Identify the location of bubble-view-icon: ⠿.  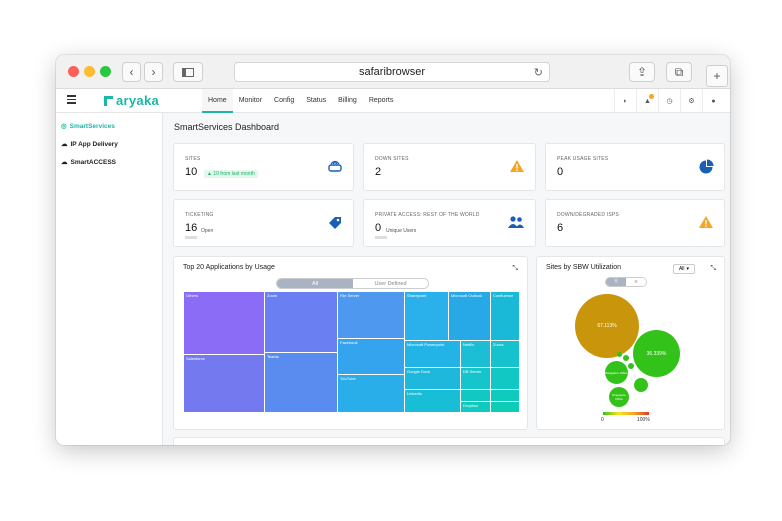
(616, 282).